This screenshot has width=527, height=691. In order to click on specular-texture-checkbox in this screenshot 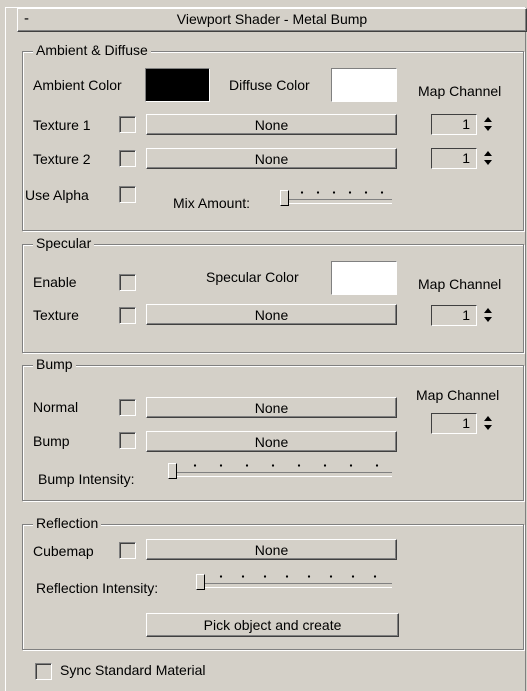, I will do `click(127, 315)`.